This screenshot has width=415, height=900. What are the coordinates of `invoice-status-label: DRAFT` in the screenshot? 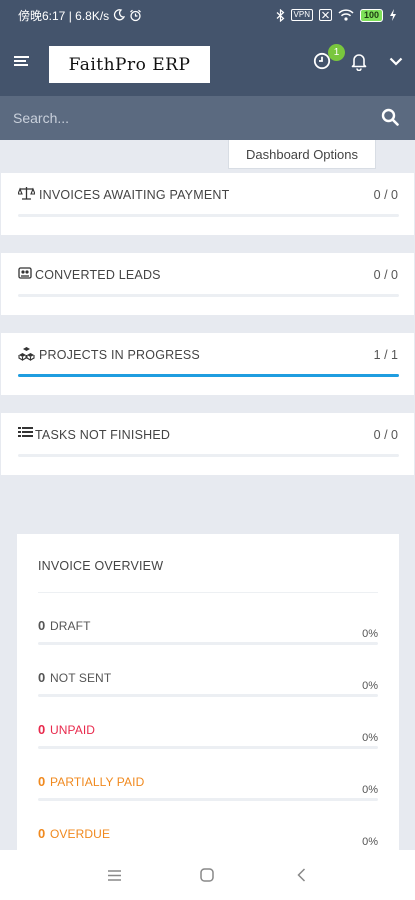 It's located at (70, 626).